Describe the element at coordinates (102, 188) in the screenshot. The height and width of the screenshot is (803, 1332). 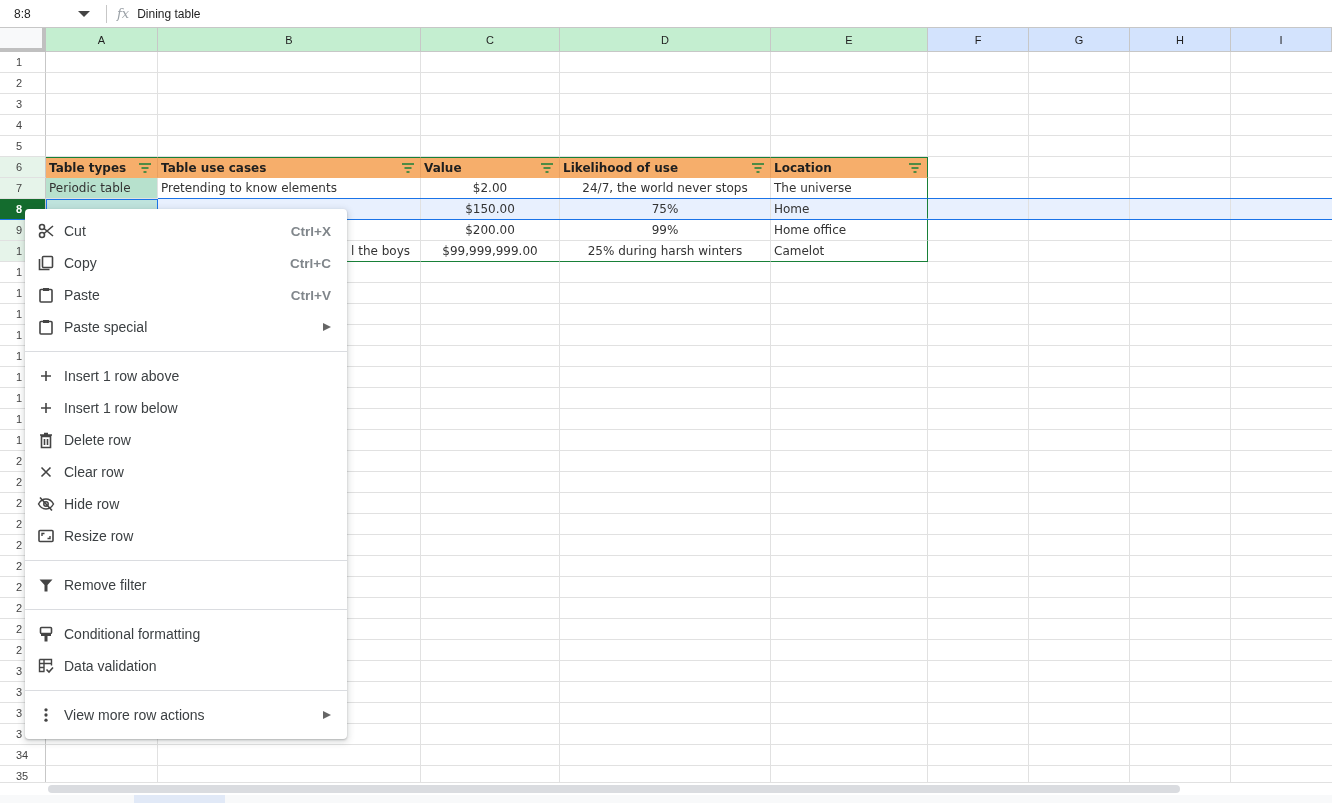
I see `table-cell: Periodic table` at that location.